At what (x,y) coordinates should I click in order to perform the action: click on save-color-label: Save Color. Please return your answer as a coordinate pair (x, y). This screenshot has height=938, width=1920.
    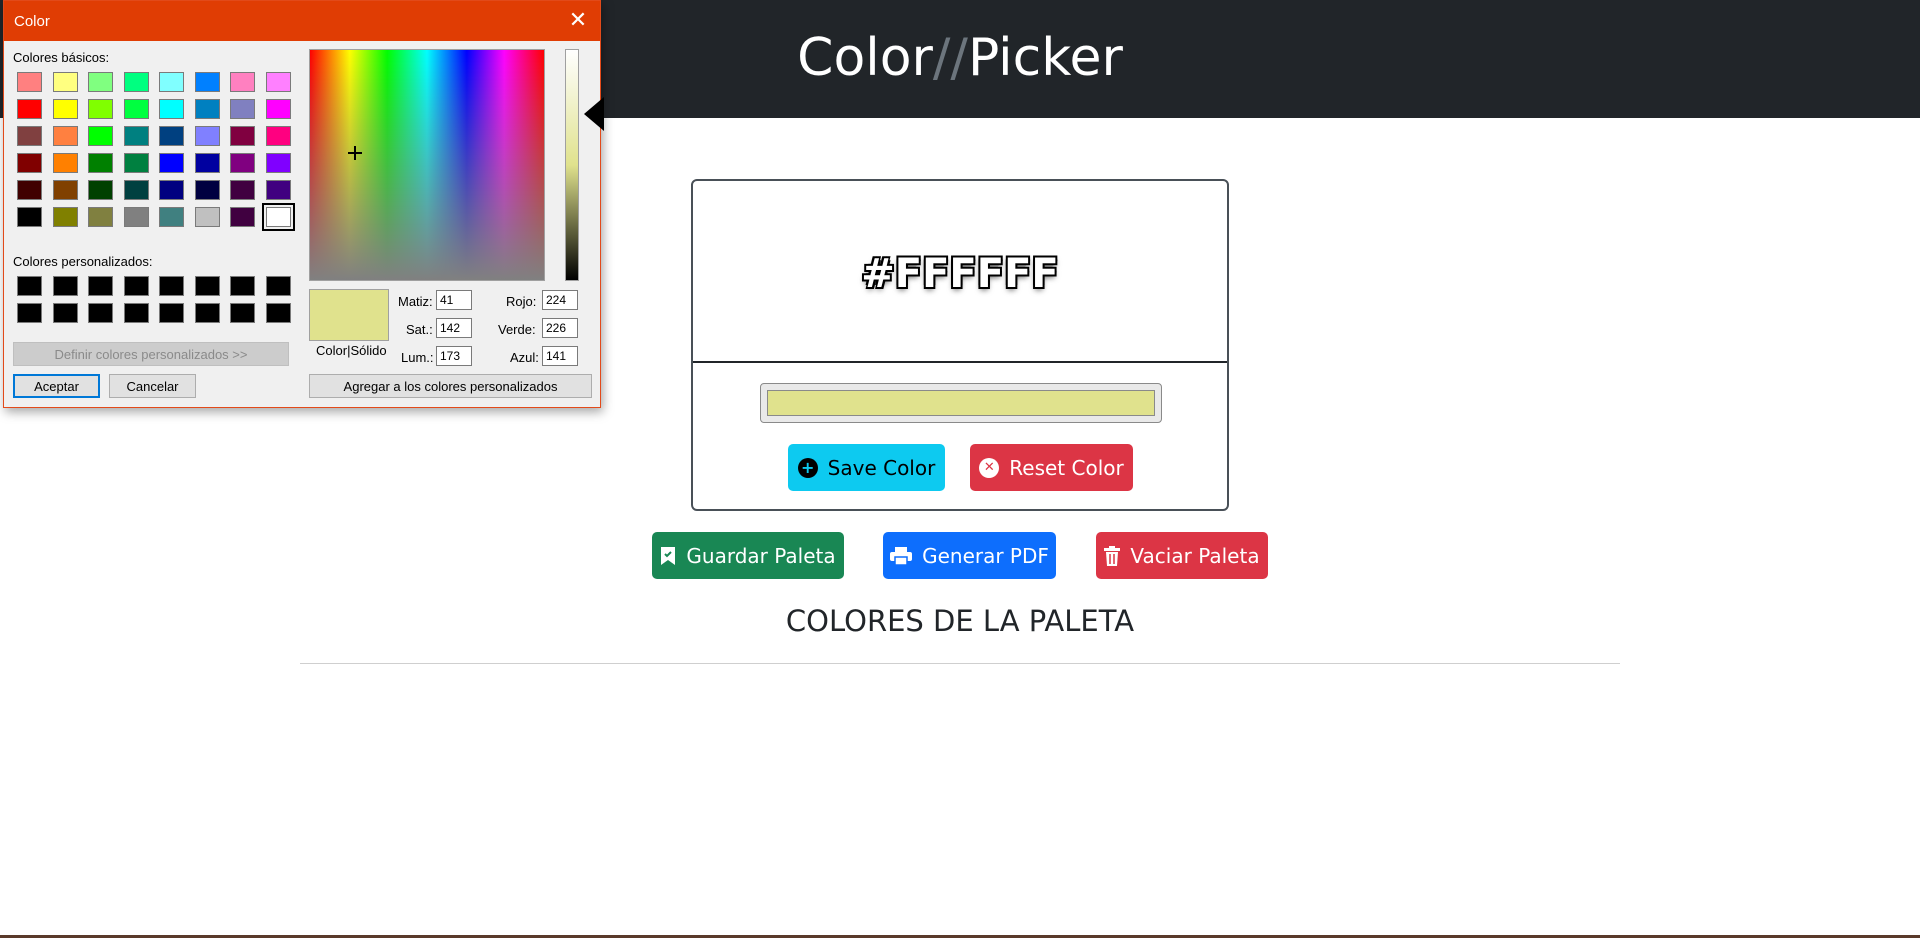
    Looking at the image, I should click on (881, 467).